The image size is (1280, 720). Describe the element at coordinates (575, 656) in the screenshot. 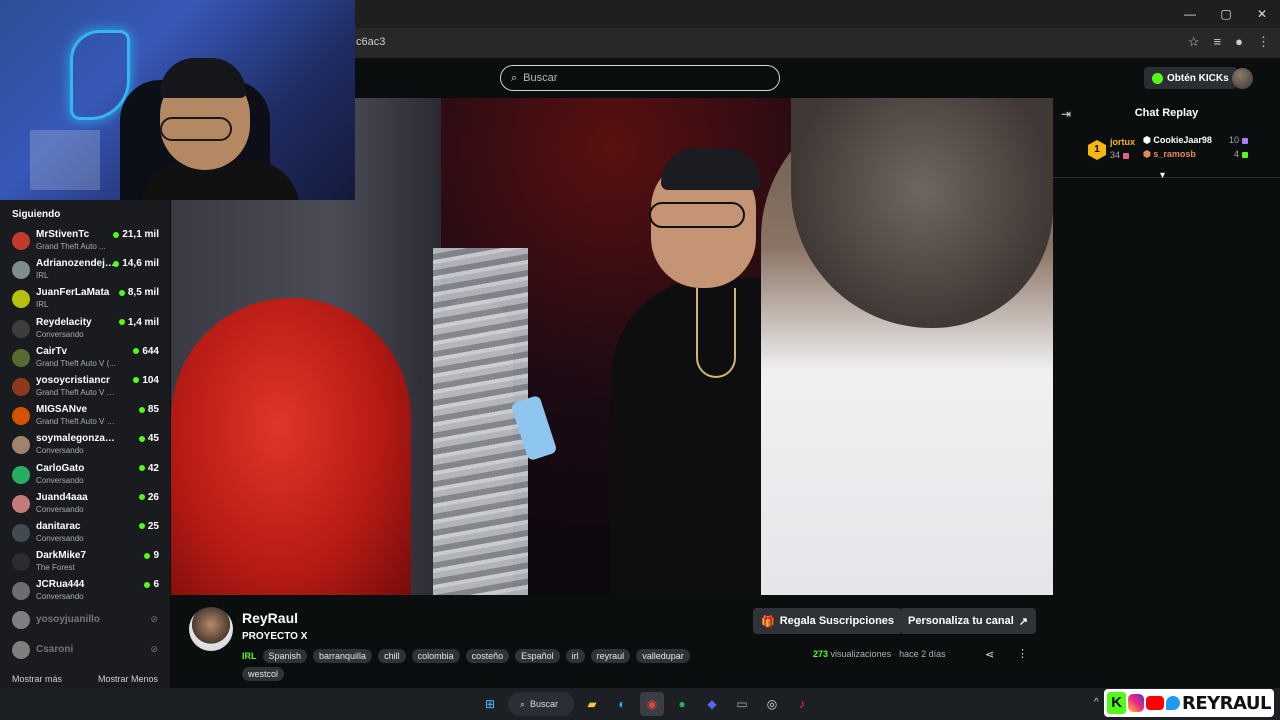

I see `tag-chip: irl` at that location.